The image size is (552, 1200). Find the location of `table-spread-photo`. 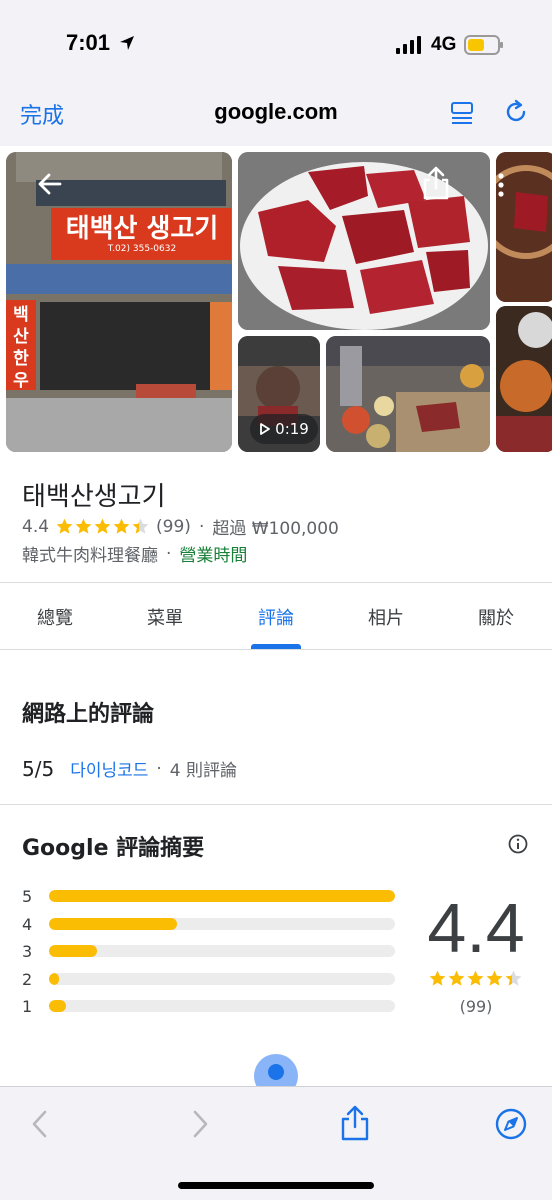

table-spread-photo is located at coordinates (408, 394).